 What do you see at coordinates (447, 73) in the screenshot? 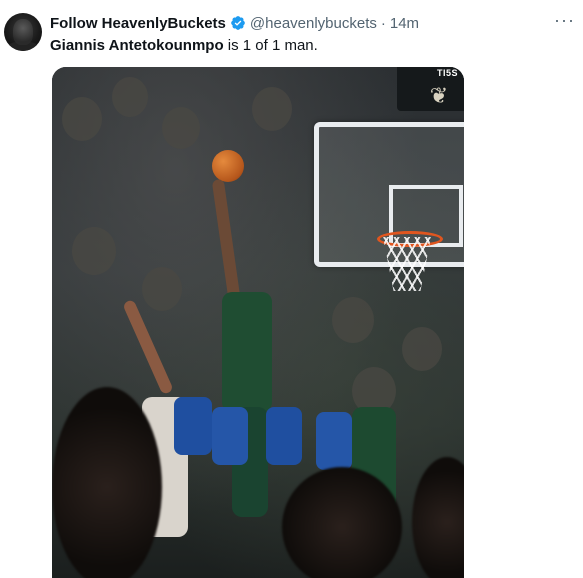
I see `scoreboard-label: TI5S` at bounding box center [447, 73].